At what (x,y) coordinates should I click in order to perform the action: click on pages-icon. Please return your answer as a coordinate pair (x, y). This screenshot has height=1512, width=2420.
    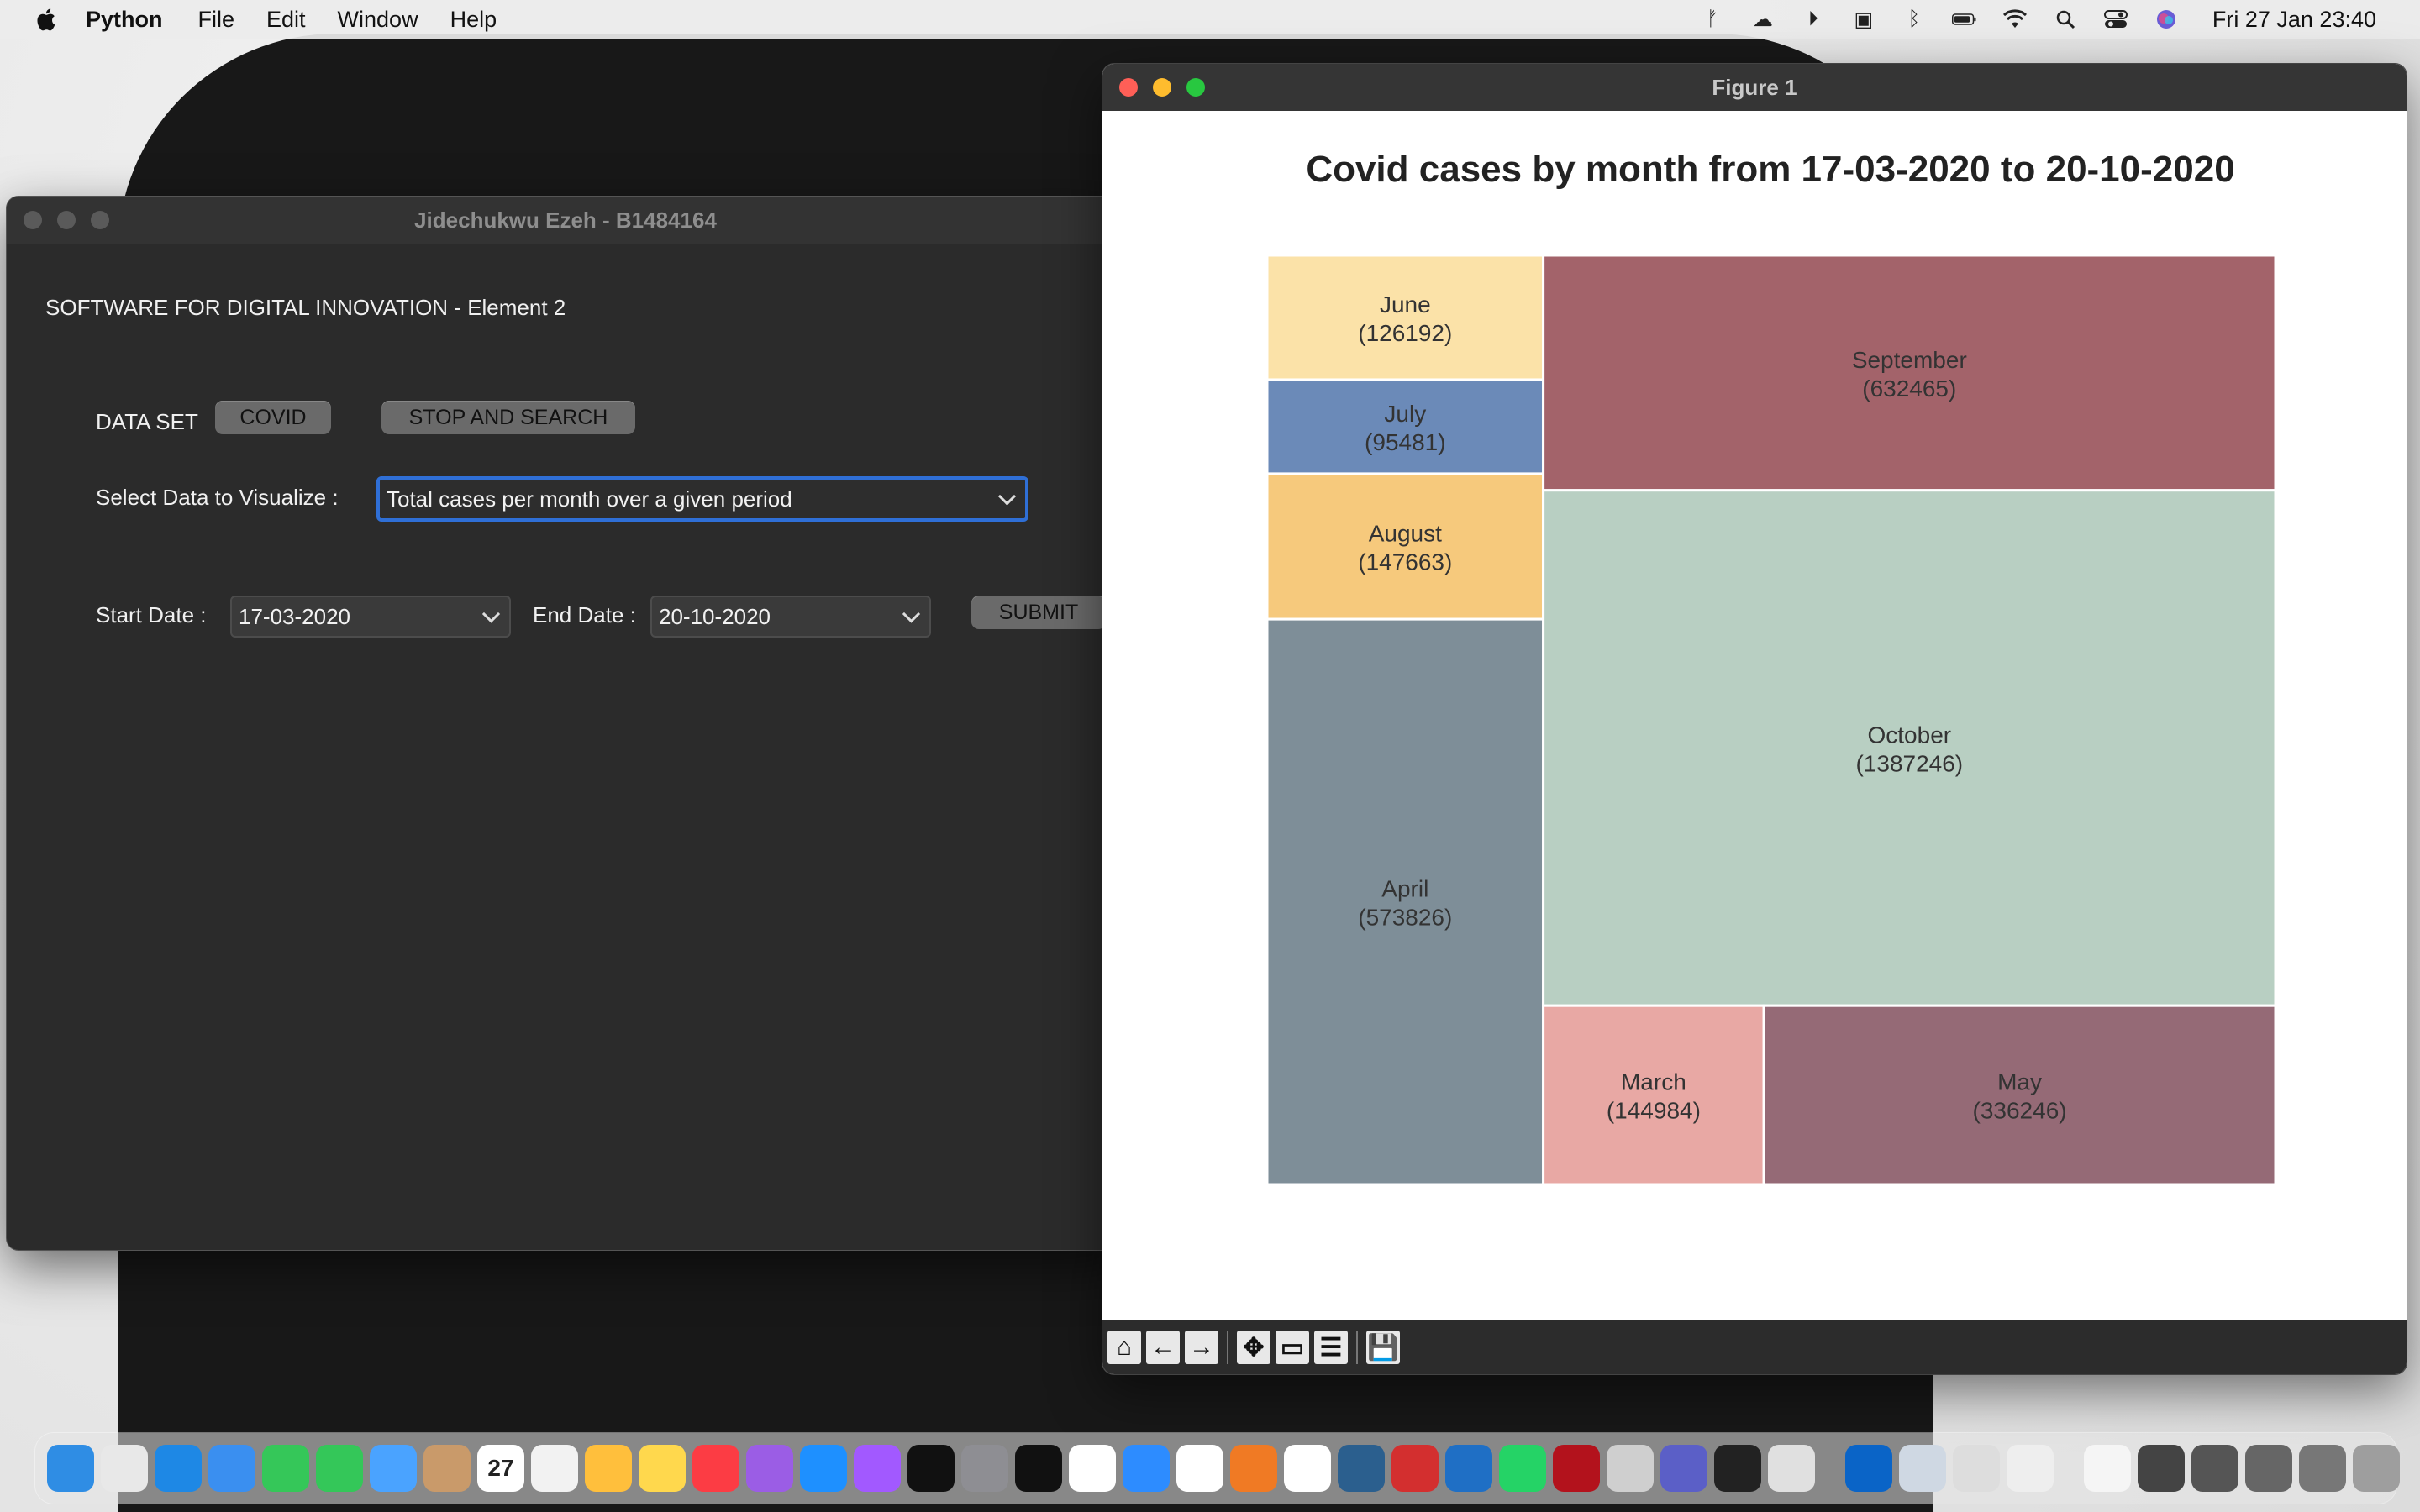
    Looking at the image, I should click on (1254, 1468).